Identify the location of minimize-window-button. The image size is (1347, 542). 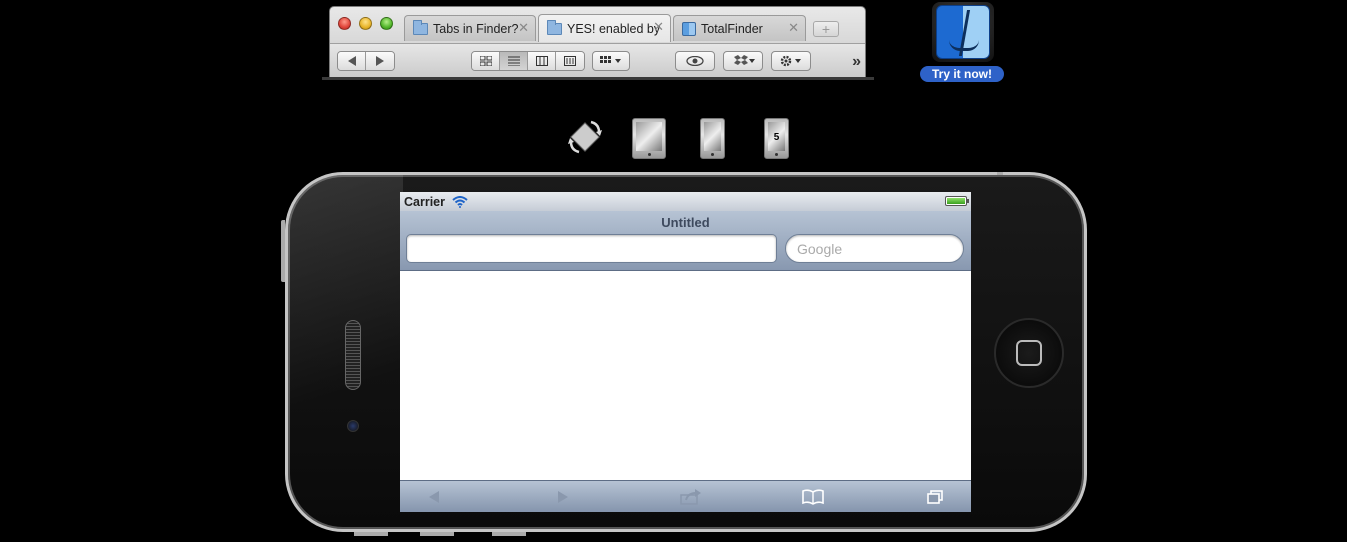
(365, 23).